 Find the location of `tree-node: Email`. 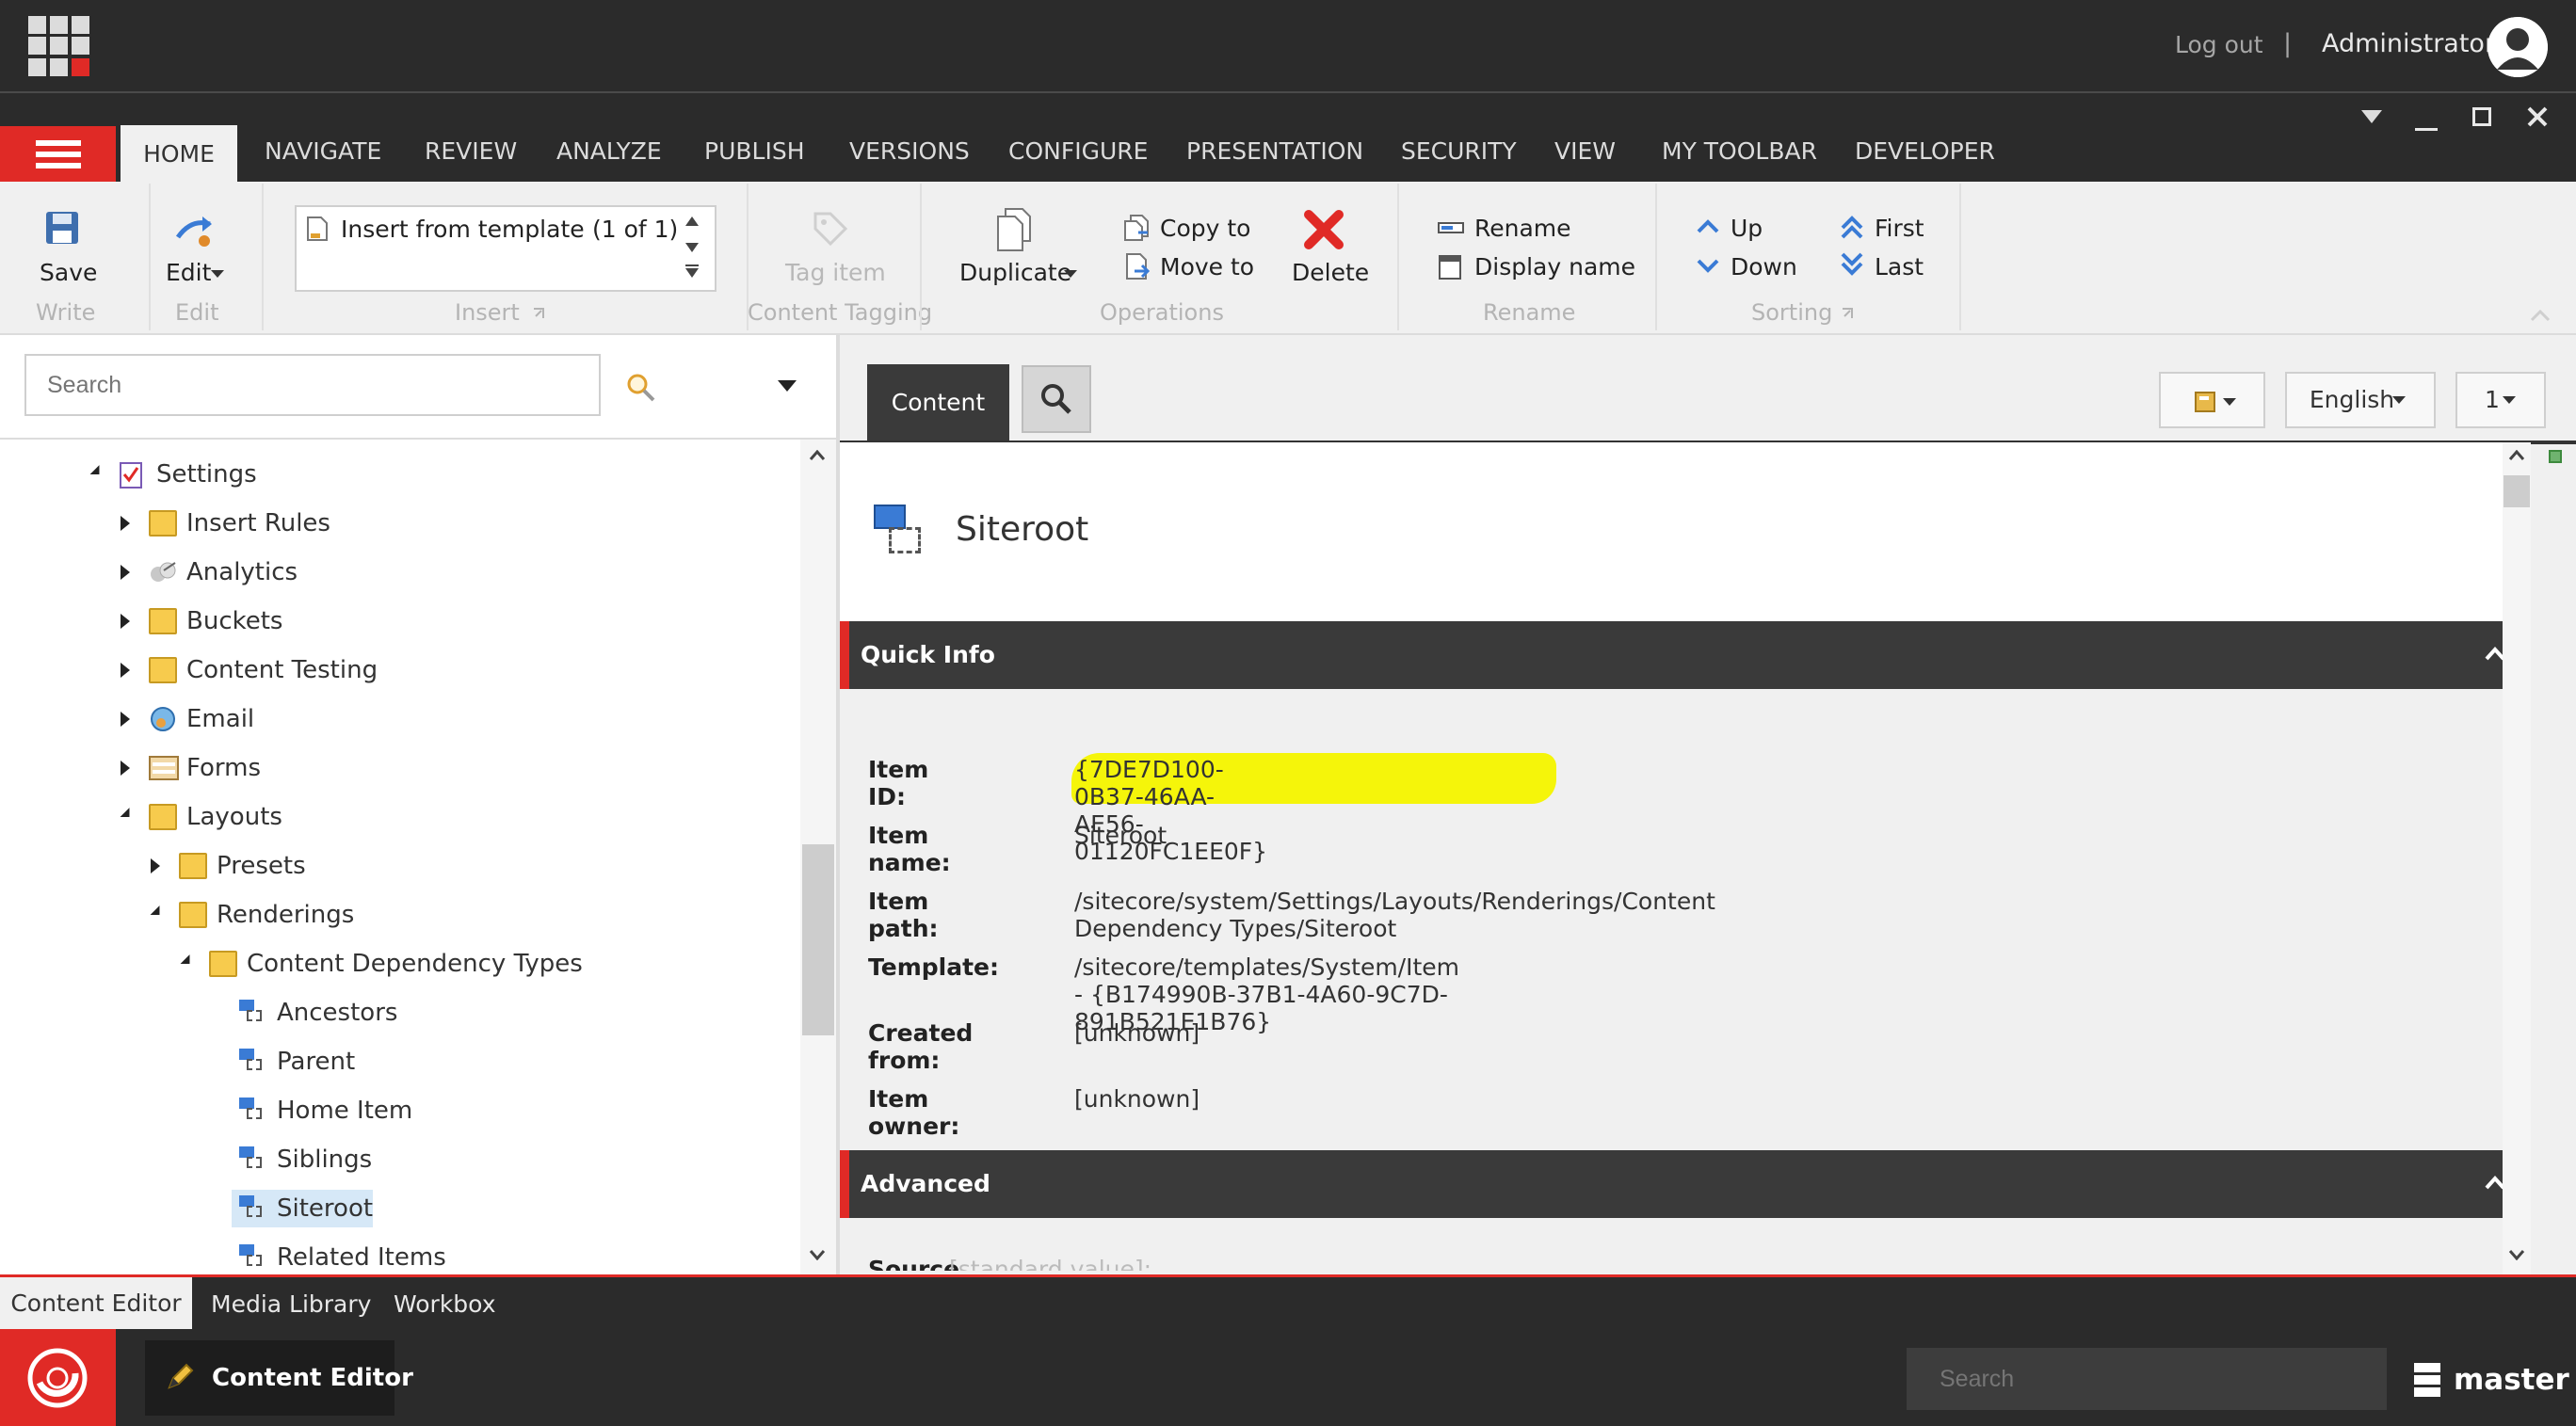

tree-node: Email is located at coordinates (400, 719).